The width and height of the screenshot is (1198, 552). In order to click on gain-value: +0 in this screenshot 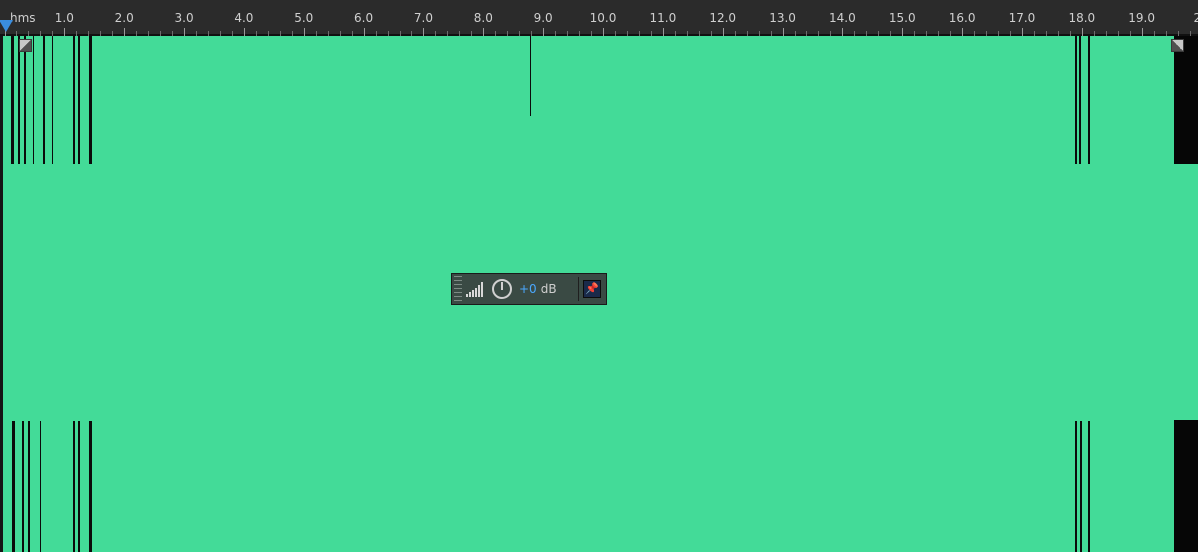, I will do `click(528, 289)`.